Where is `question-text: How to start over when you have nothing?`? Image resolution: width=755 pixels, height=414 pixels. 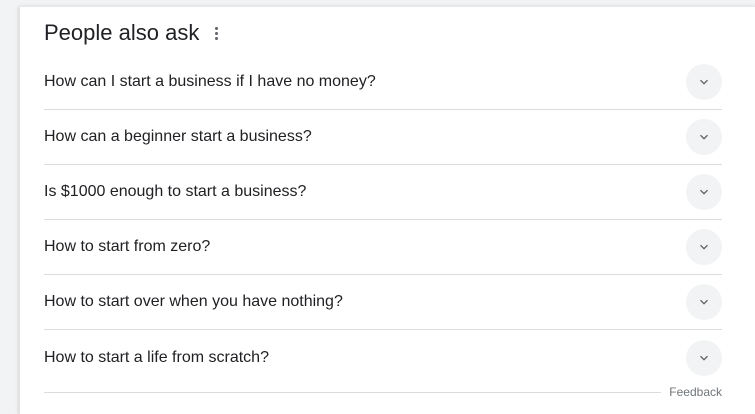
question-text: How to start over when you have nothing? is located at coordinates (193, 301).